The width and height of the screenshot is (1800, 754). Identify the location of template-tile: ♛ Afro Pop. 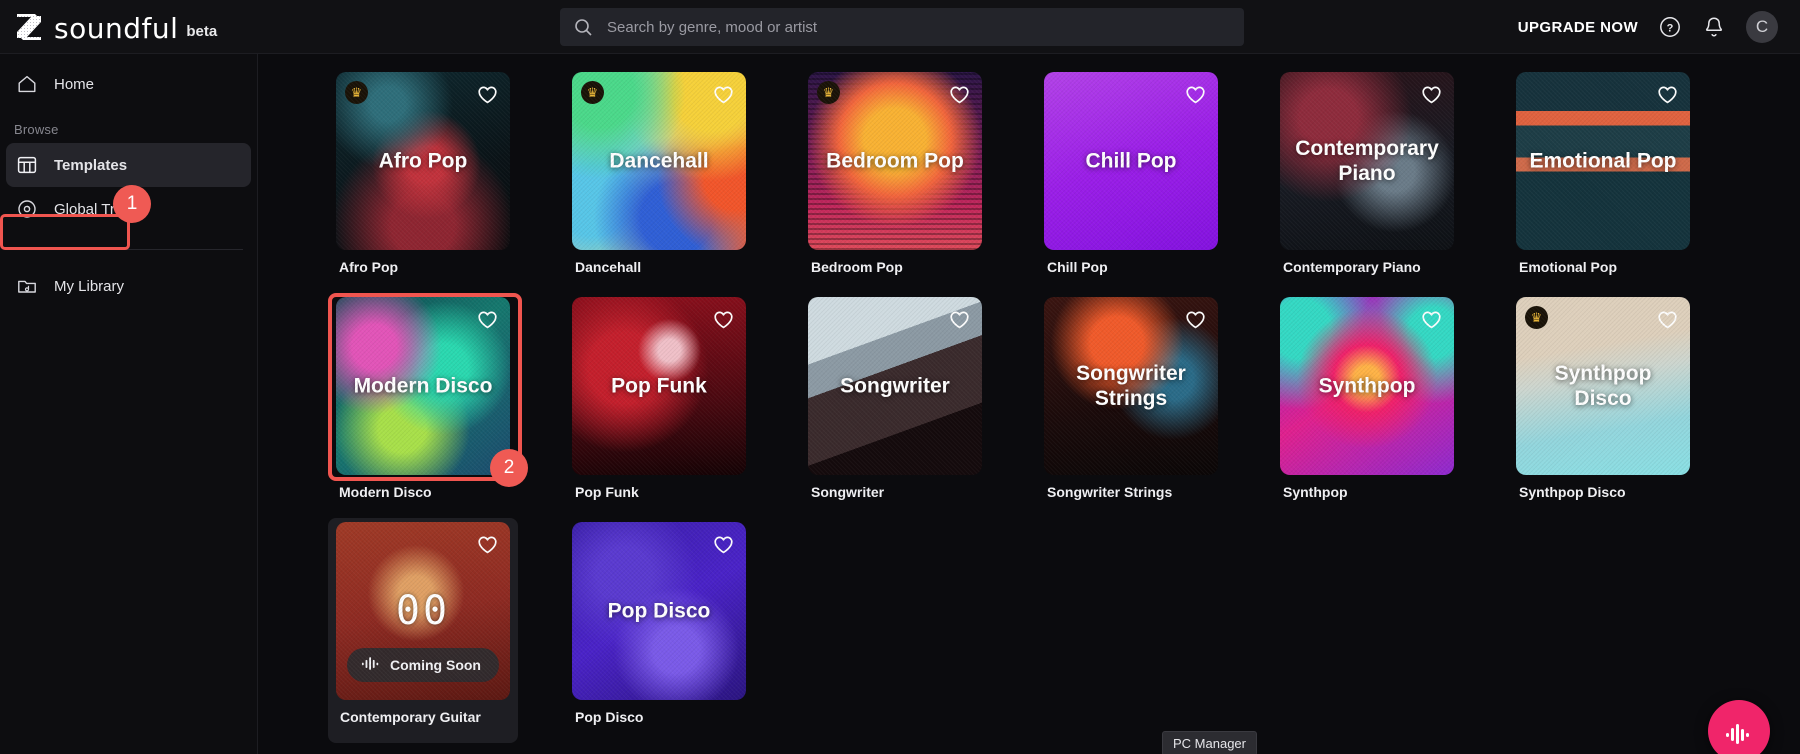
(423, 161).